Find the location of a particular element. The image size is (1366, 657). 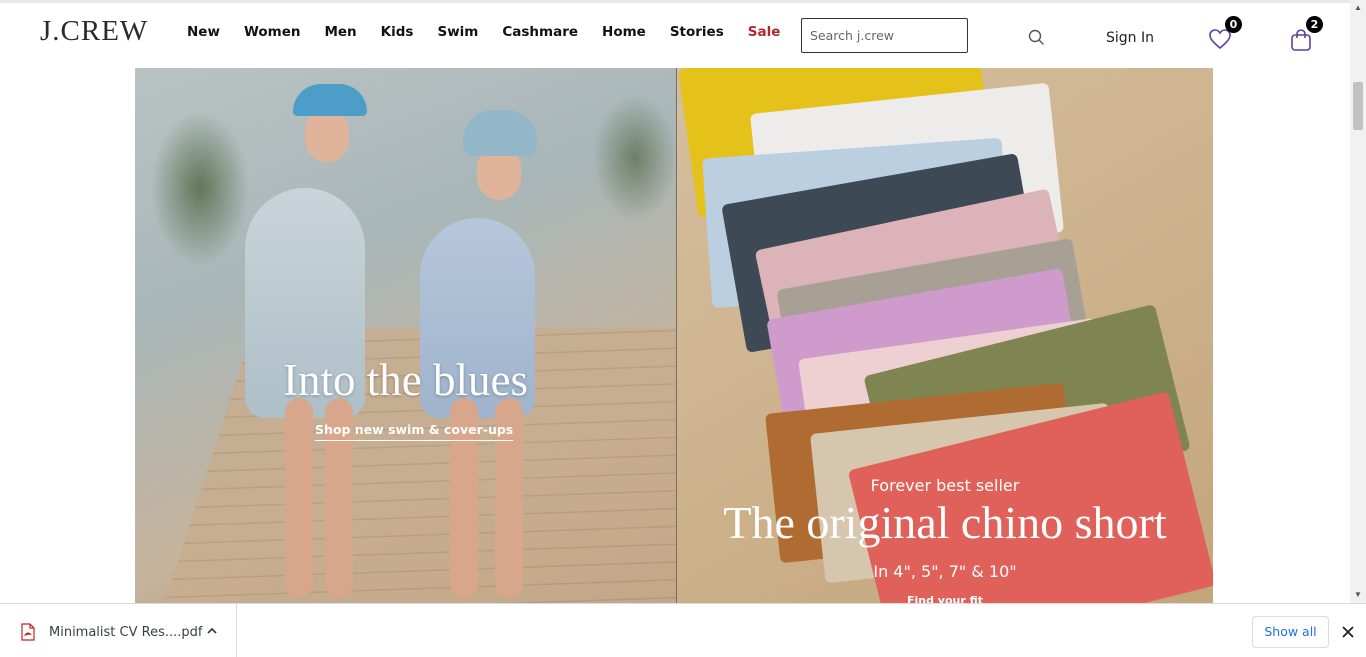

download-bar: Minimalist CV Res....pdf Show all is located at coordinates (683, 630).